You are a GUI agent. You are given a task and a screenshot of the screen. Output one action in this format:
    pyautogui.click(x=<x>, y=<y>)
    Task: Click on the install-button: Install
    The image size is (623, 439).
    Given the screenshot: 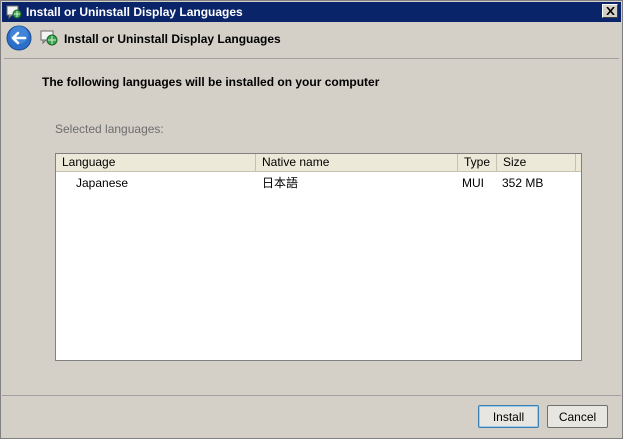 What is the action you would take?
    pyautogui.click(x=508, y=416)
    